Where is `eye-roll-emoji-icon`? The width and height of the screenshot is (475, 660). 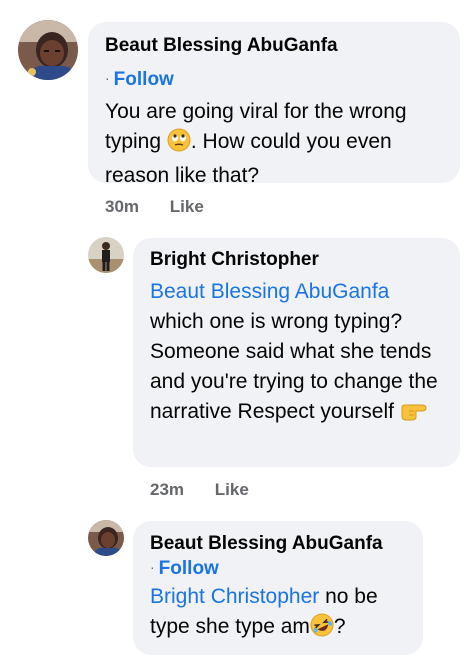 eye-roll-emoji-icon is located at coordinates (179, 144).